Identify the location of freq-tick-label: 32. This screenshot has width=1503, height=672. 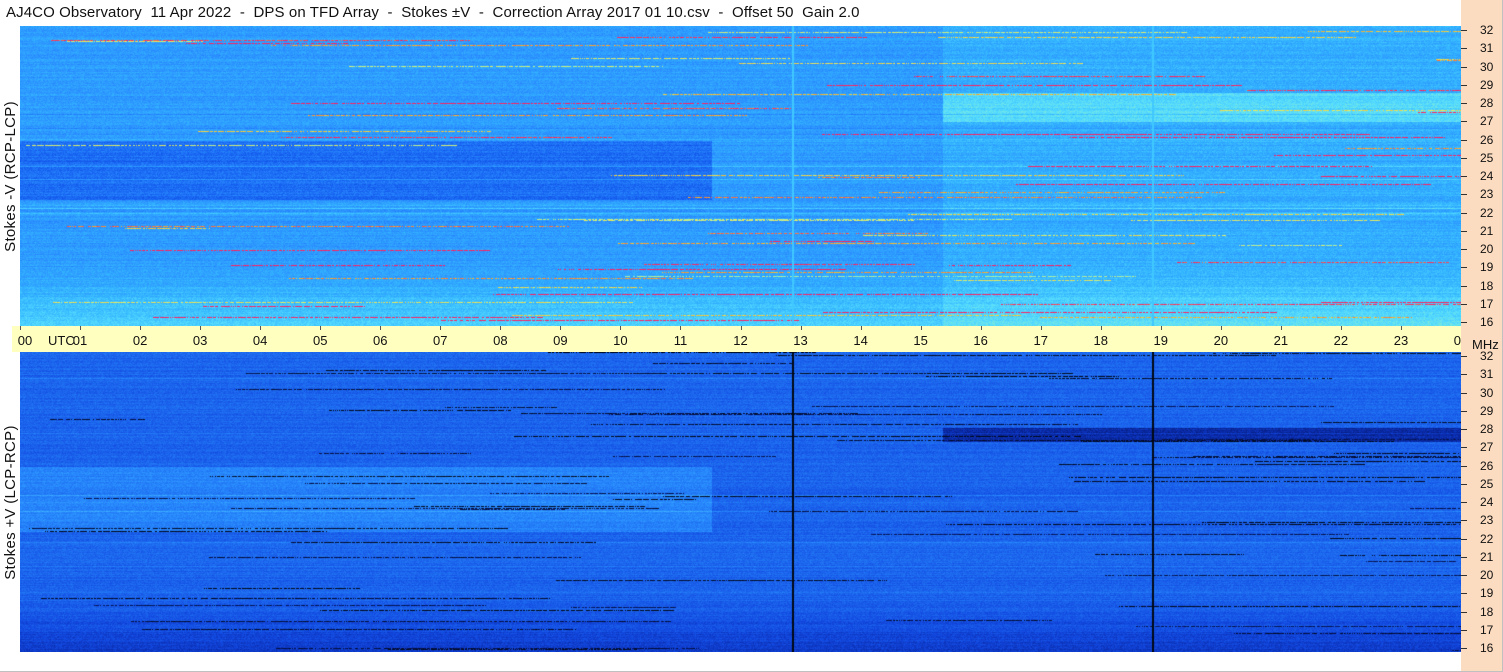
(1487, 30).